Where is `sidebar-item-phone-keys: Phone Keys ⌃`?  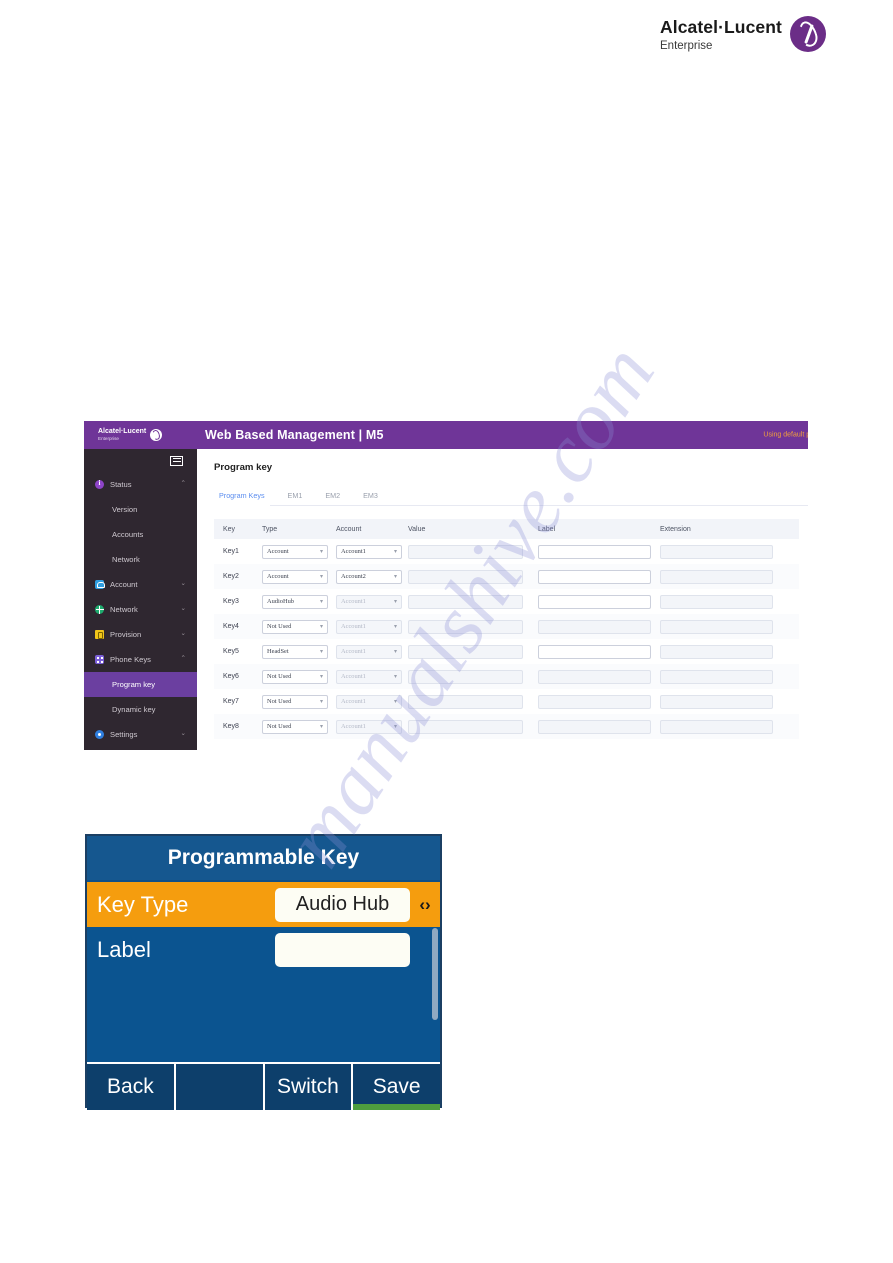
sidebar-item-phone-keys: Phone Keys ⌃ is located at coordinates (140, 659).